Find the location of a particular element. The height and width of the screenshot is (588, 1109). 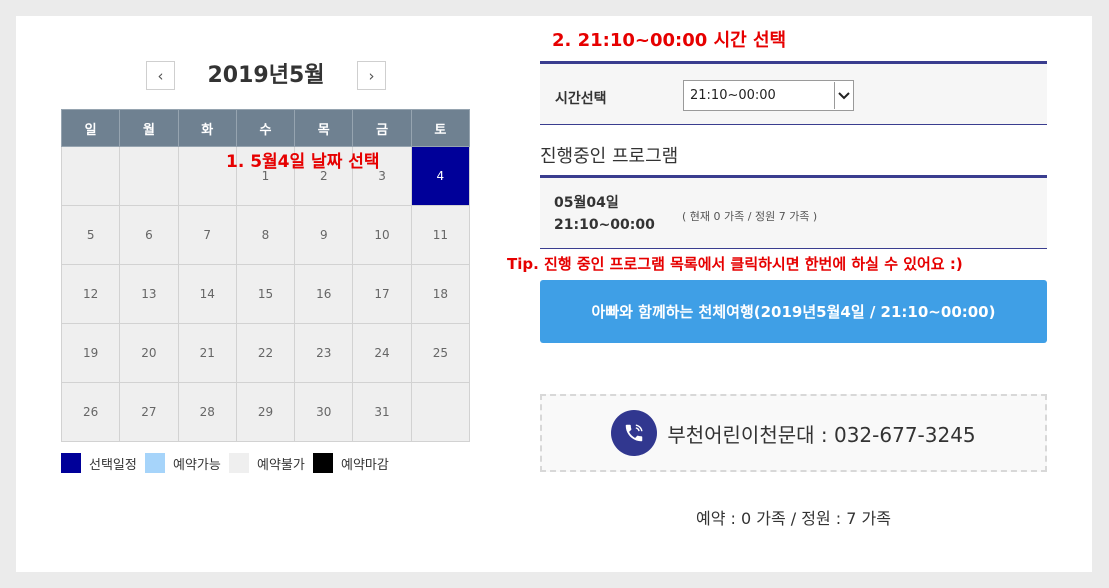

calendar-day: 8 is located at coordinates (265, 235).